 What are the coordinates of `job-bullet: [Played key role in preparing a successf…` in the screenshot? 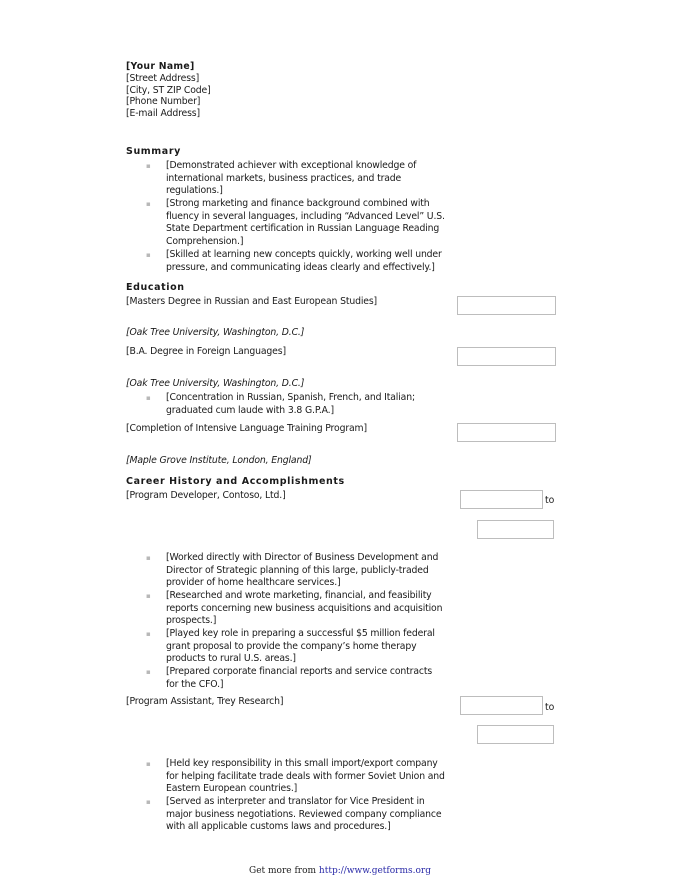 It's located at (300, 646).